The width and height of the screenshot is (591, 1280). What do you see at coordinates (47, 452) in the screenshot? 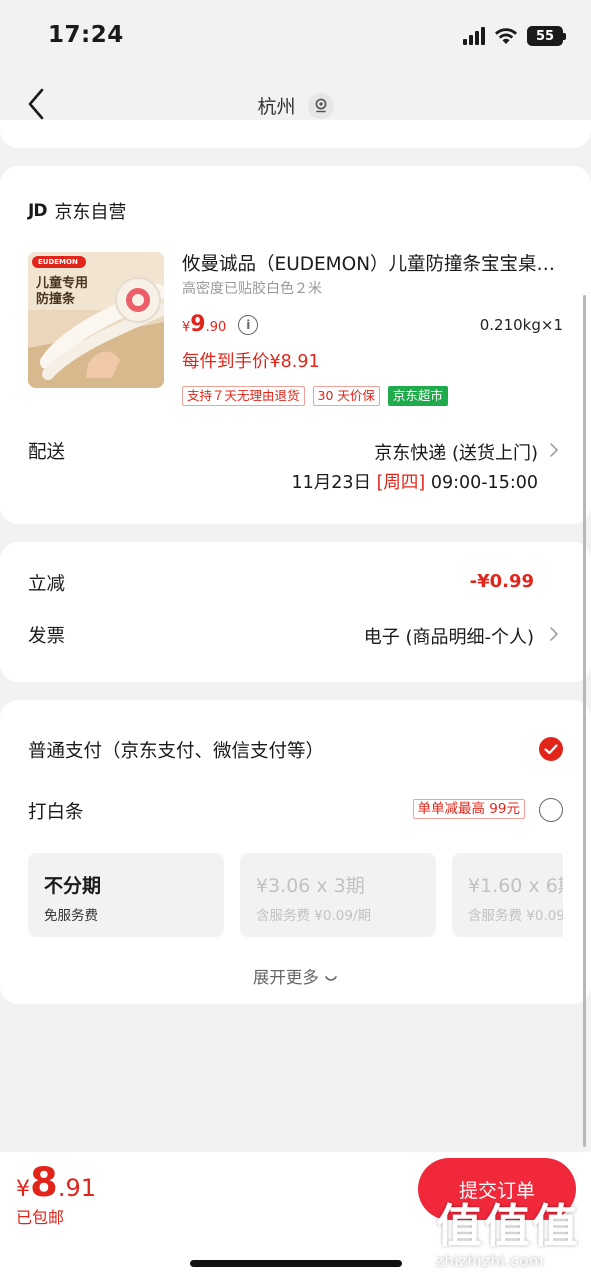
I see `delivery-label: 配送` at bounding box center [47, 452].